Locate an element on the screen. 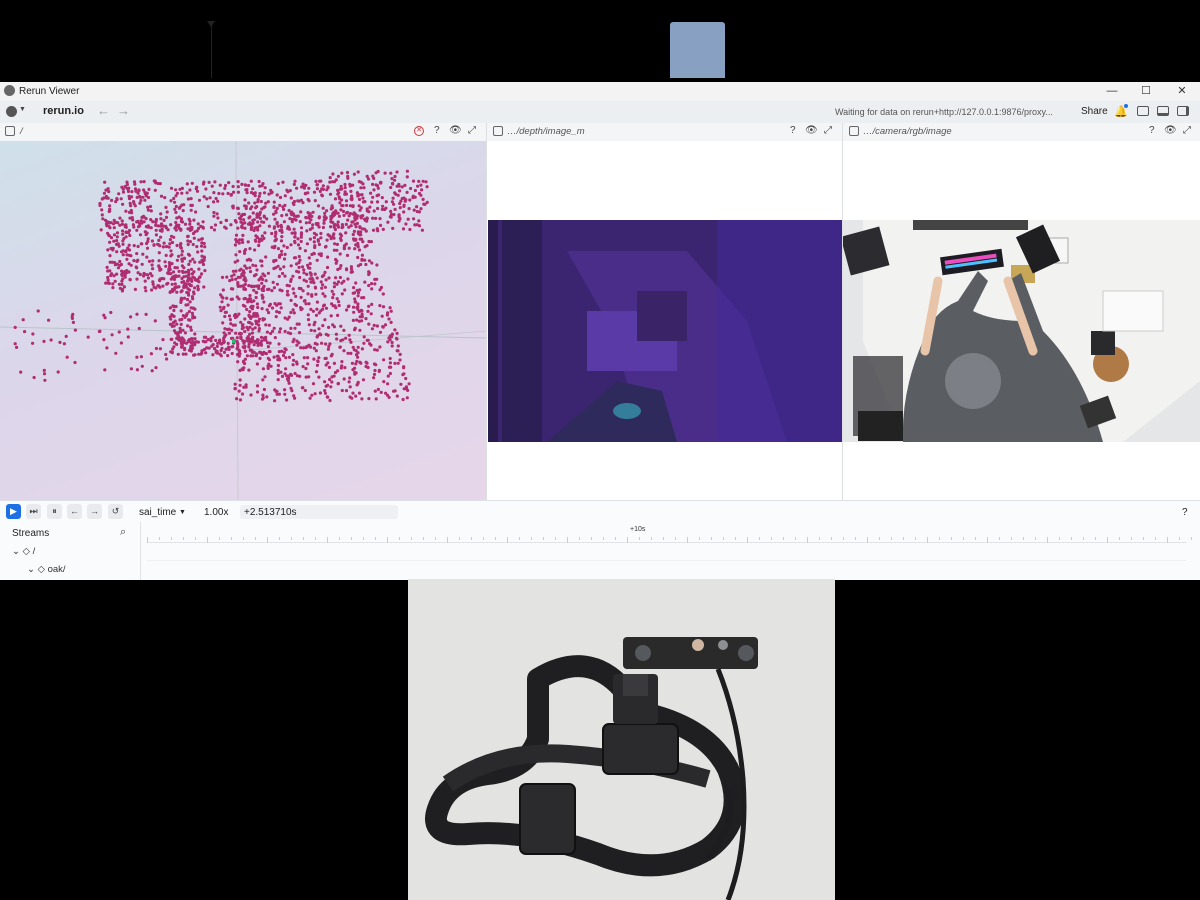  depth-image-view is located at coordinates (664, 320).